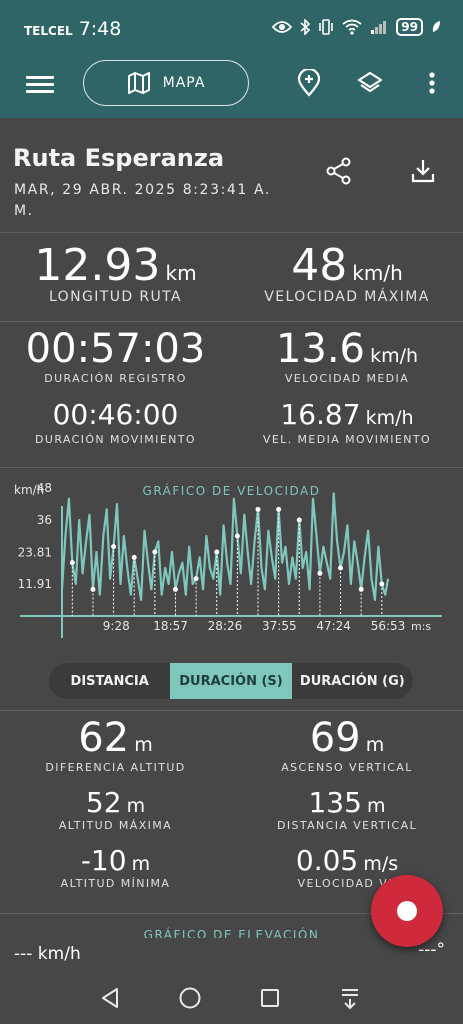 Image resolution: width=463 pixels, height=1024 pixels. Describe the element at coordinates (347, 297) in the screenshot. I see `stat-label: VELOCIDAD MÁXIMA` at that location.